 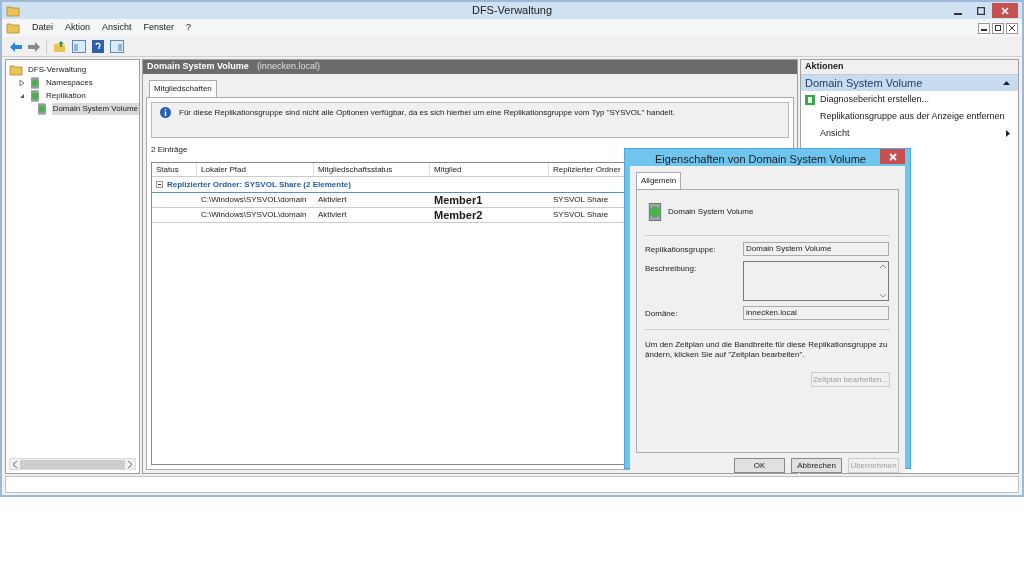 What do you see at coordinates (78, 28) in the screenshot?
I see `menu-item: Aktion` at bounding box center [78, 28].